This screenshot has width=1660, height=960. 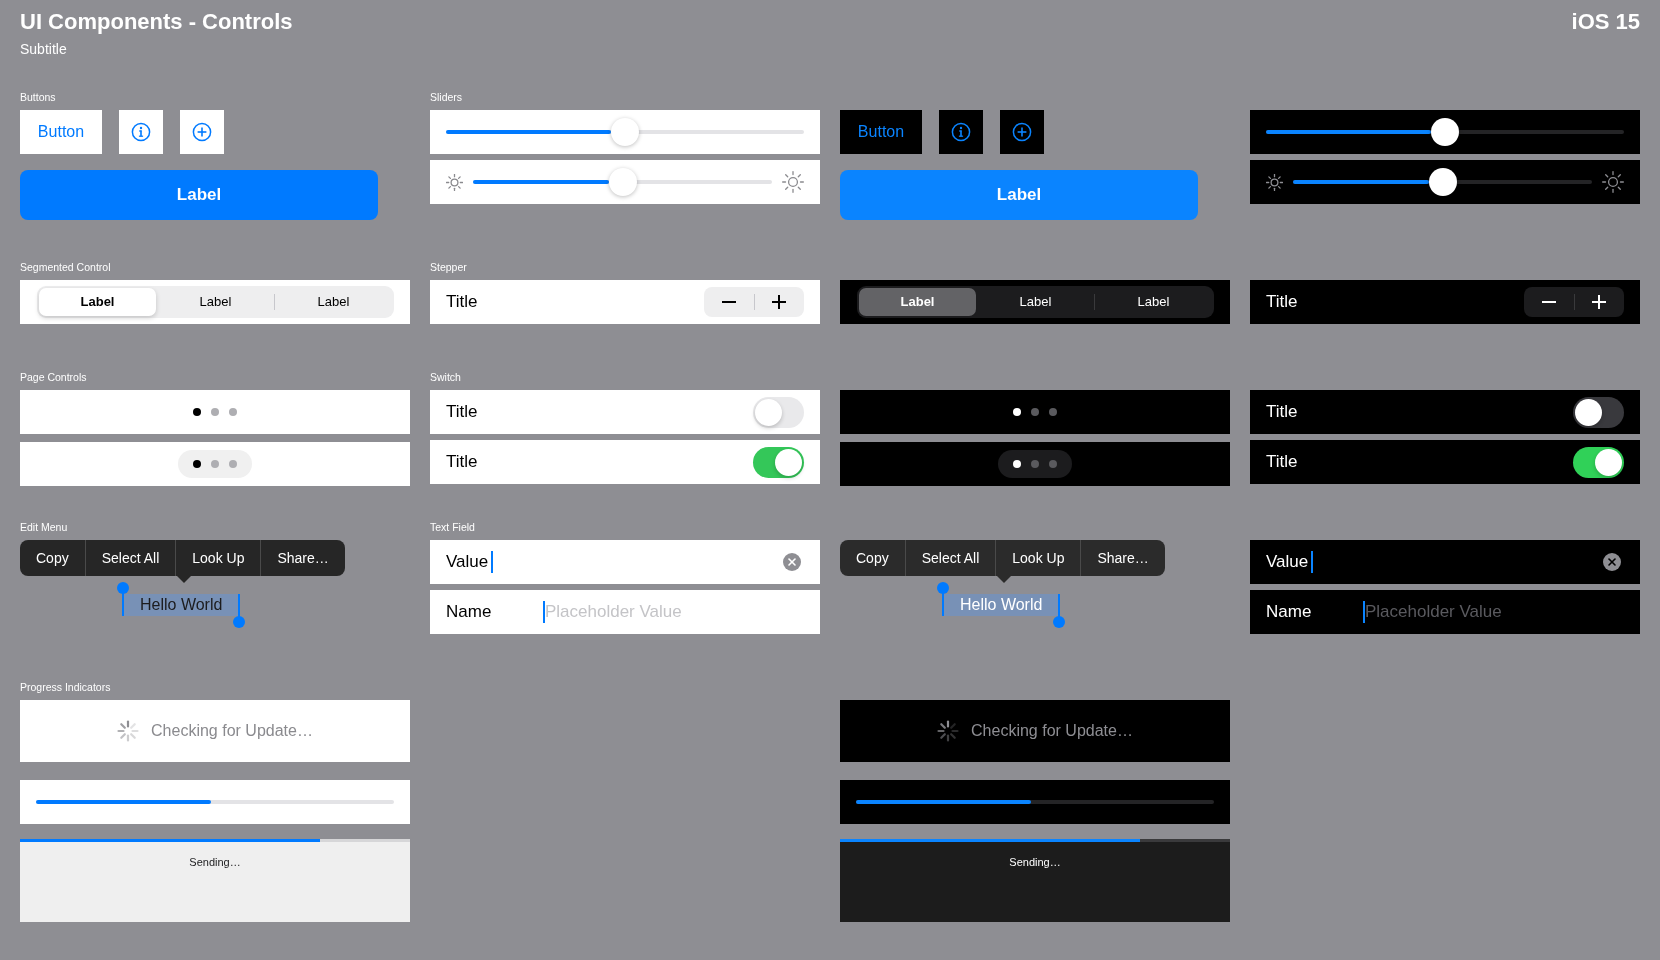 What do you see at coordinates (65, 687) in the screenshot?
I see `section-label: Progress Indicators` at bounding box center [65, 687].